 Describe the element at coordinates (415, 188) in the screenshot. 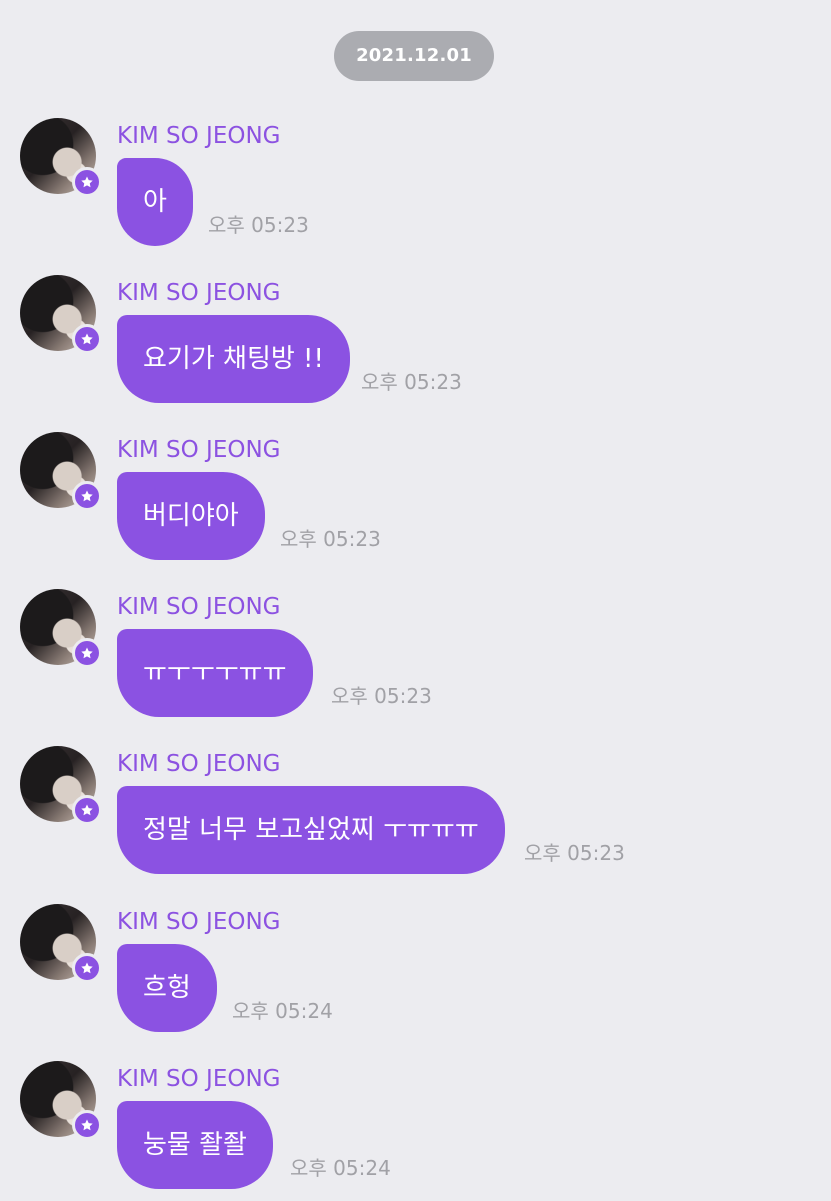

I see `message-item: KIM SO JEONG 아 오후 05:23` at that location.